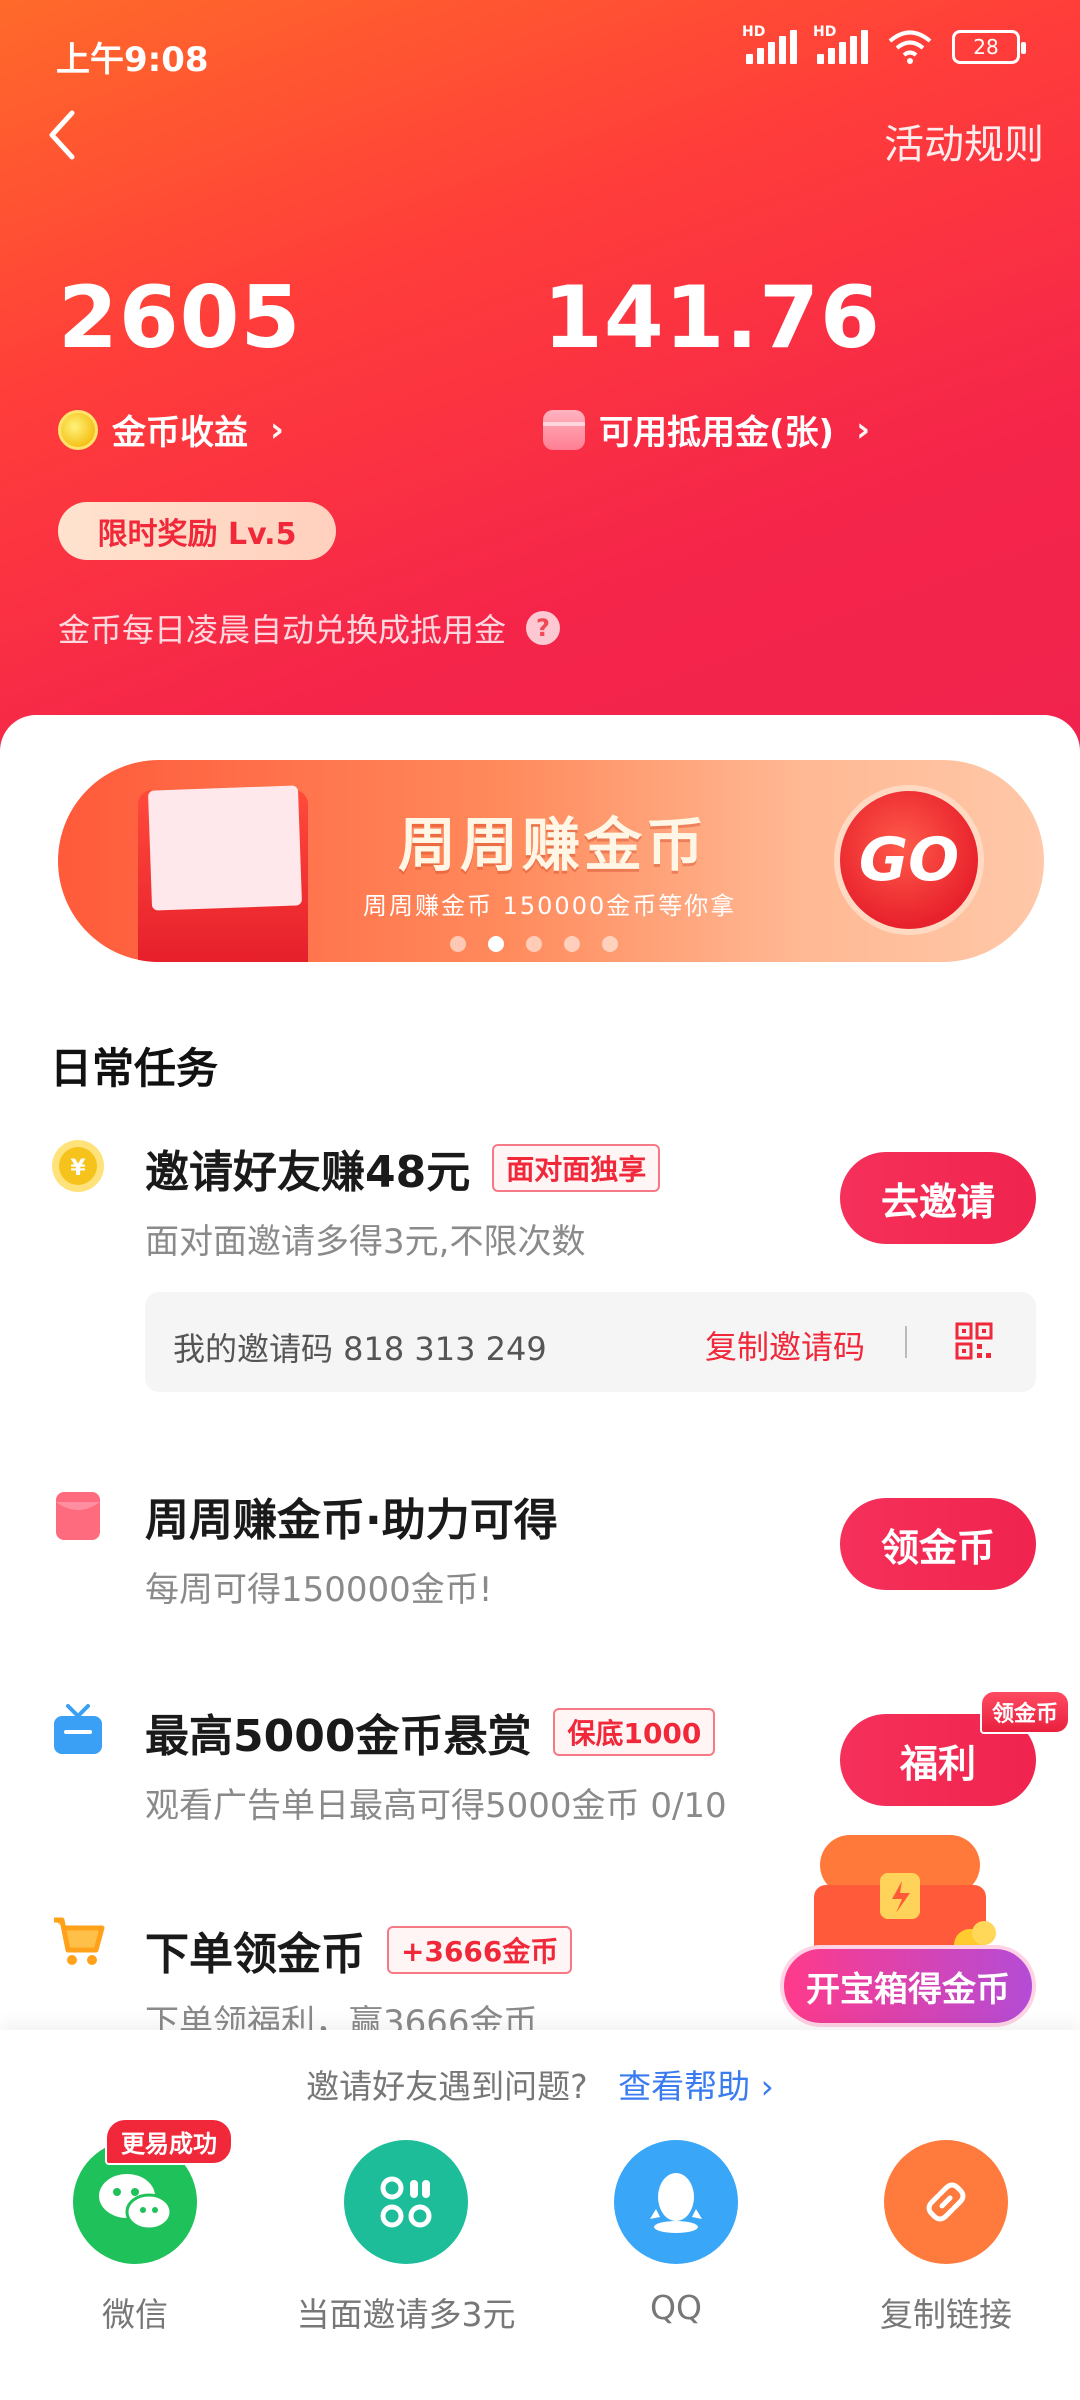  What do you see at coordinates (540, 50) in the screenshot?
I see `status-bar: 上午9:08 HD HD 28` at bounding box center [540, 50].